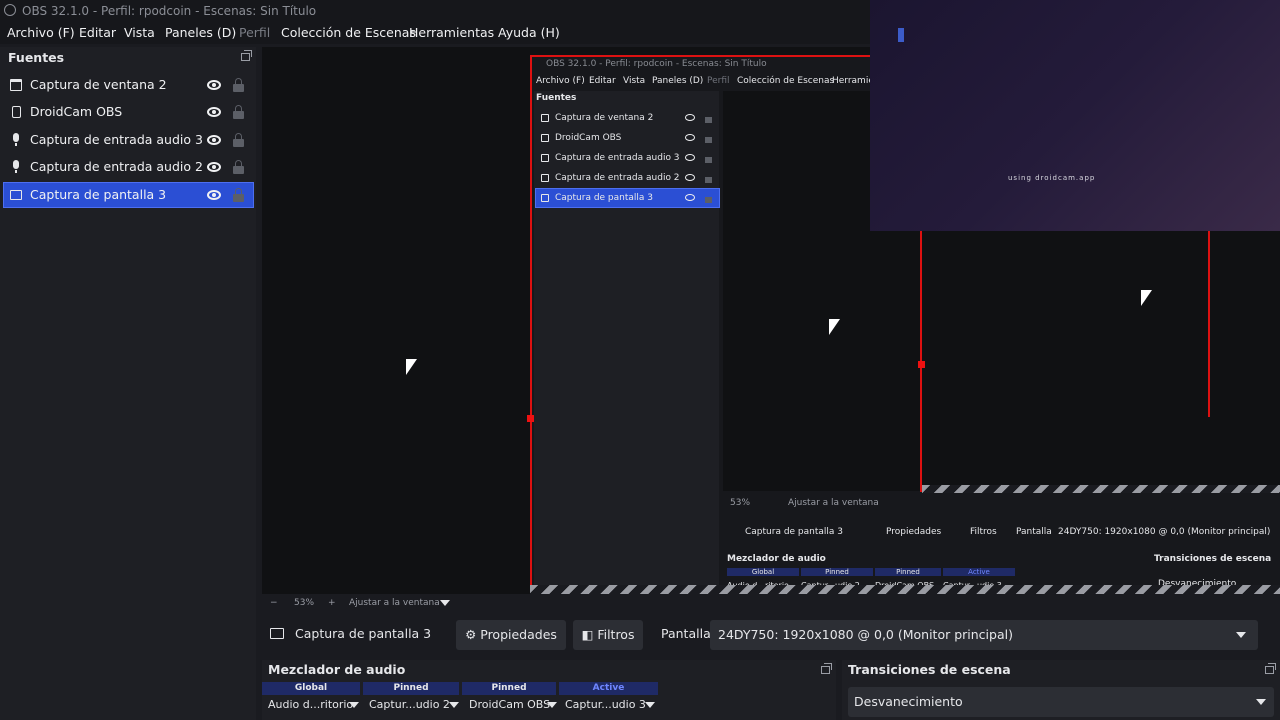 The height and width of the screenshot is (720, 1280). I want to click on nested-source-label: DroidCam OBS, so click(588, 138).